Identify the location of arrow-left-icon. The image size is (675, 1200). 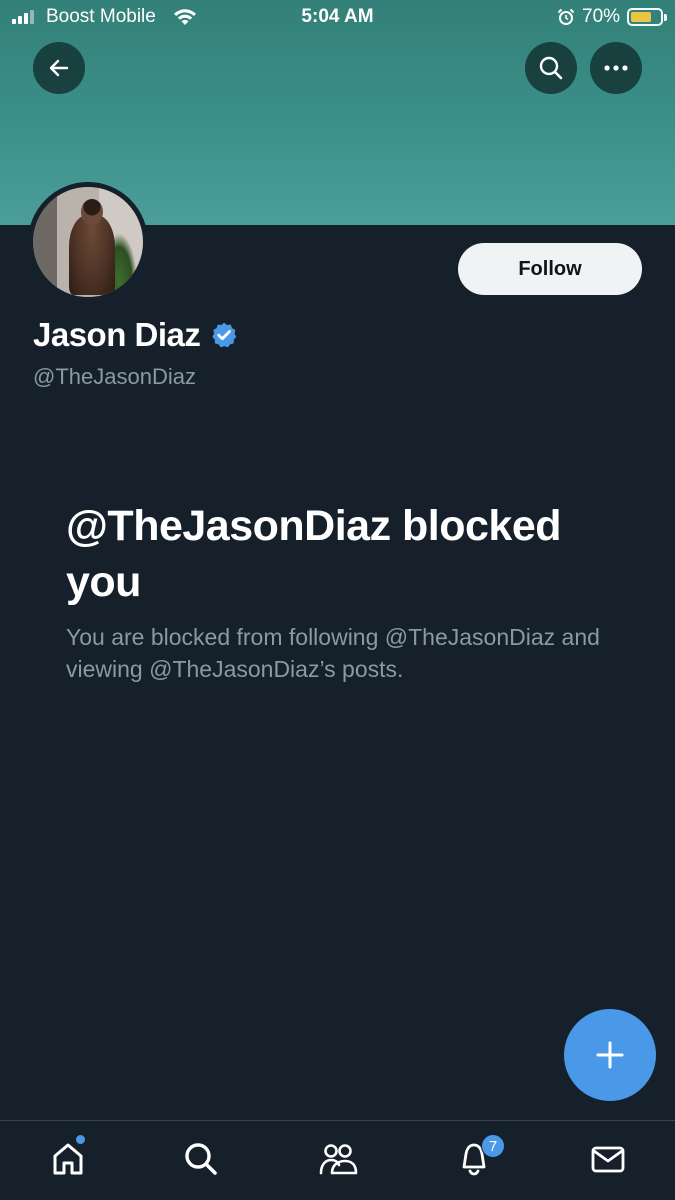
(59, 68).